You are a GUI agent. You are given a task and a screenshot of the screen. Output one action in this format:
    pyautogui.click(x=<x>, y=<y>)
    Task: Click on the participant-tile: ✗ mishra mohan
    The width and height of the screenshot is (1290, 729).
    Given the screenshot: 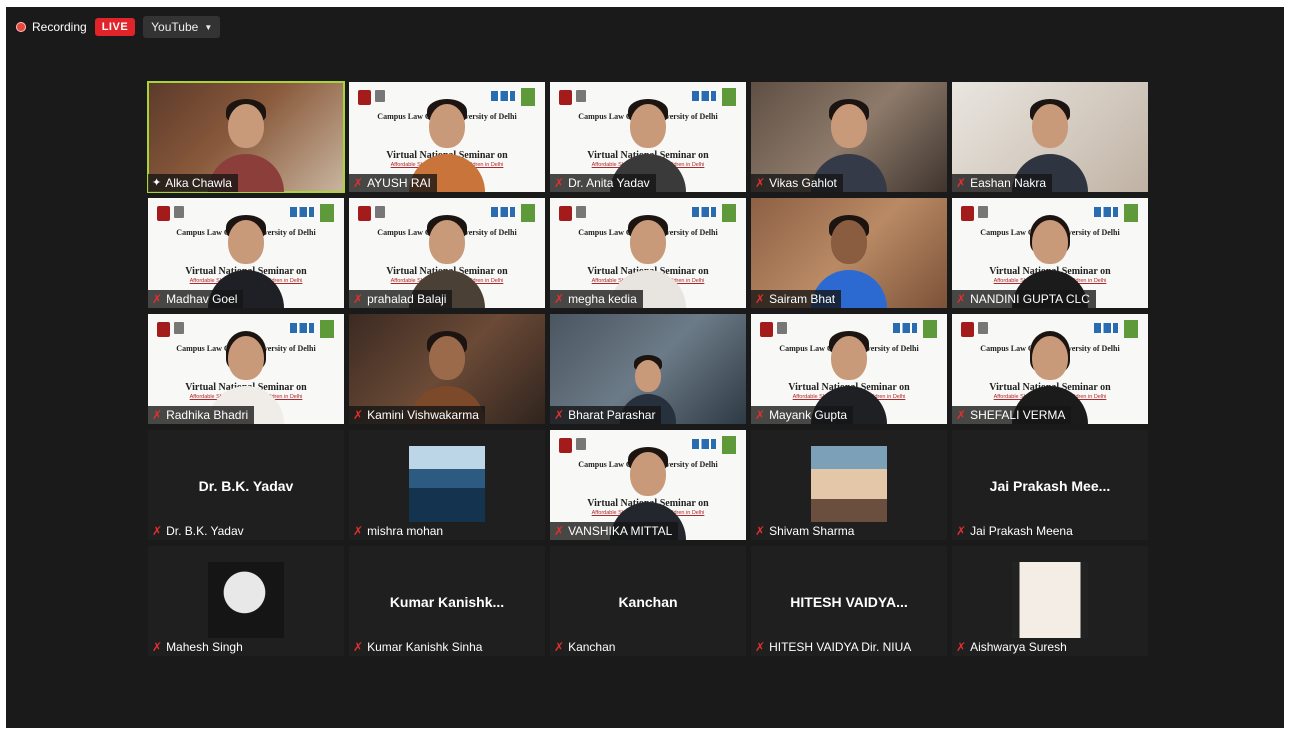 What is the action you would take?
    pyautogui.click(x=447, y=485)
    